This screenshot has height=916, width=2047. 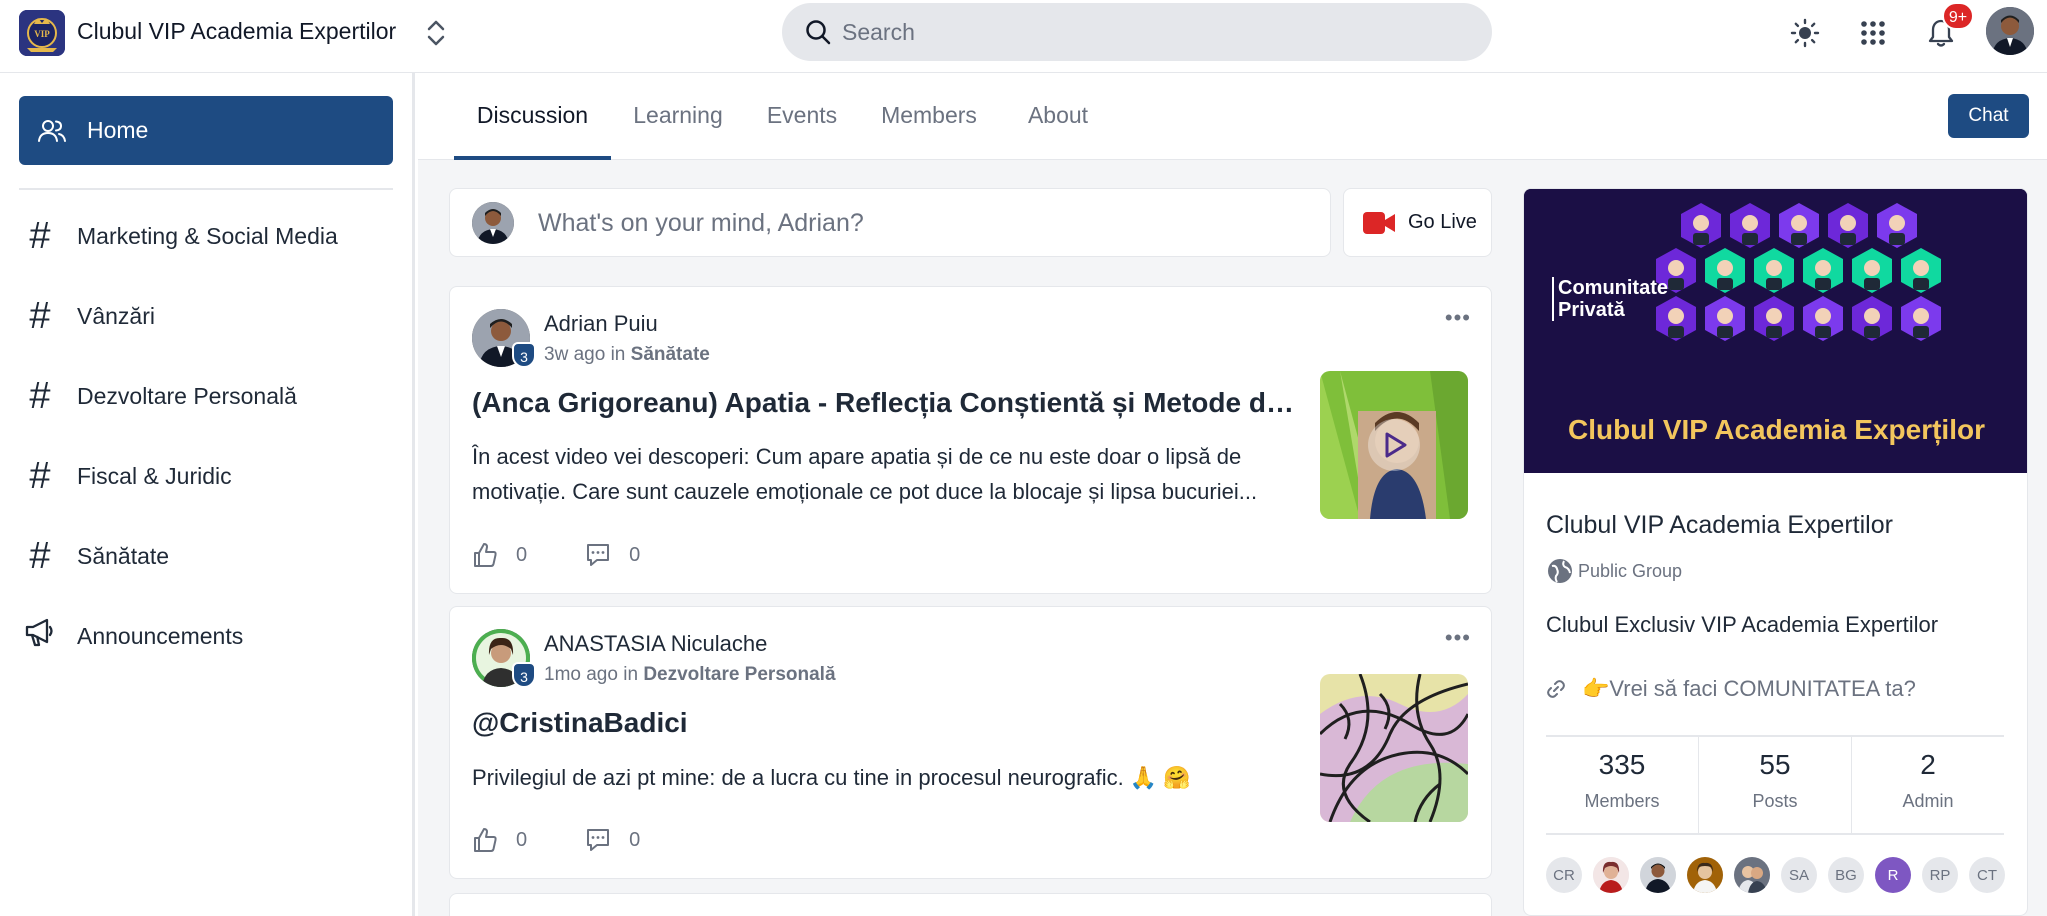 I want to click on user-avatar, so click(x=2010, y=31).